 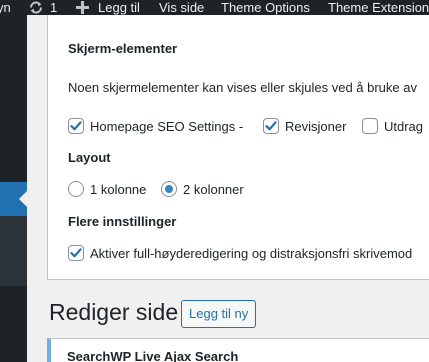 I want to click on radio-dot, so click(x=169, y=189).